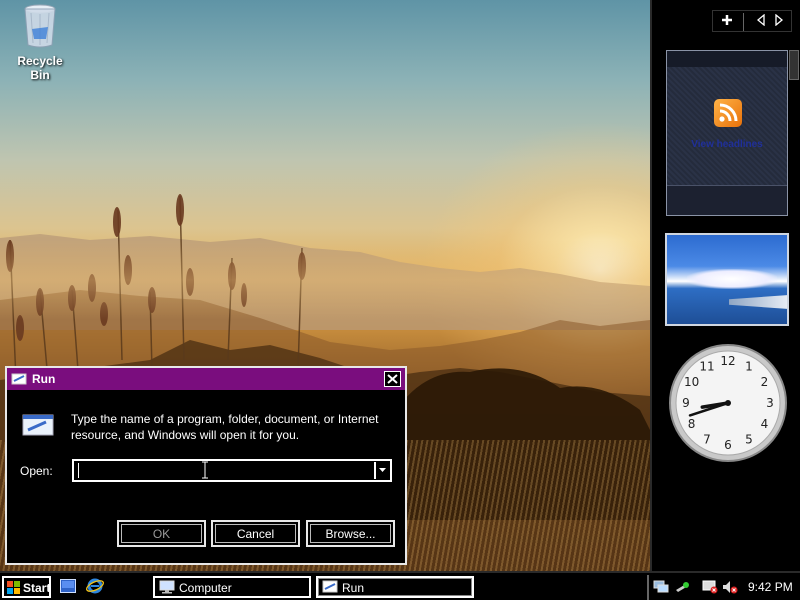 This screenshot has width=800, height=600. I want to click on windows-flag-icon, so click(13, 587).